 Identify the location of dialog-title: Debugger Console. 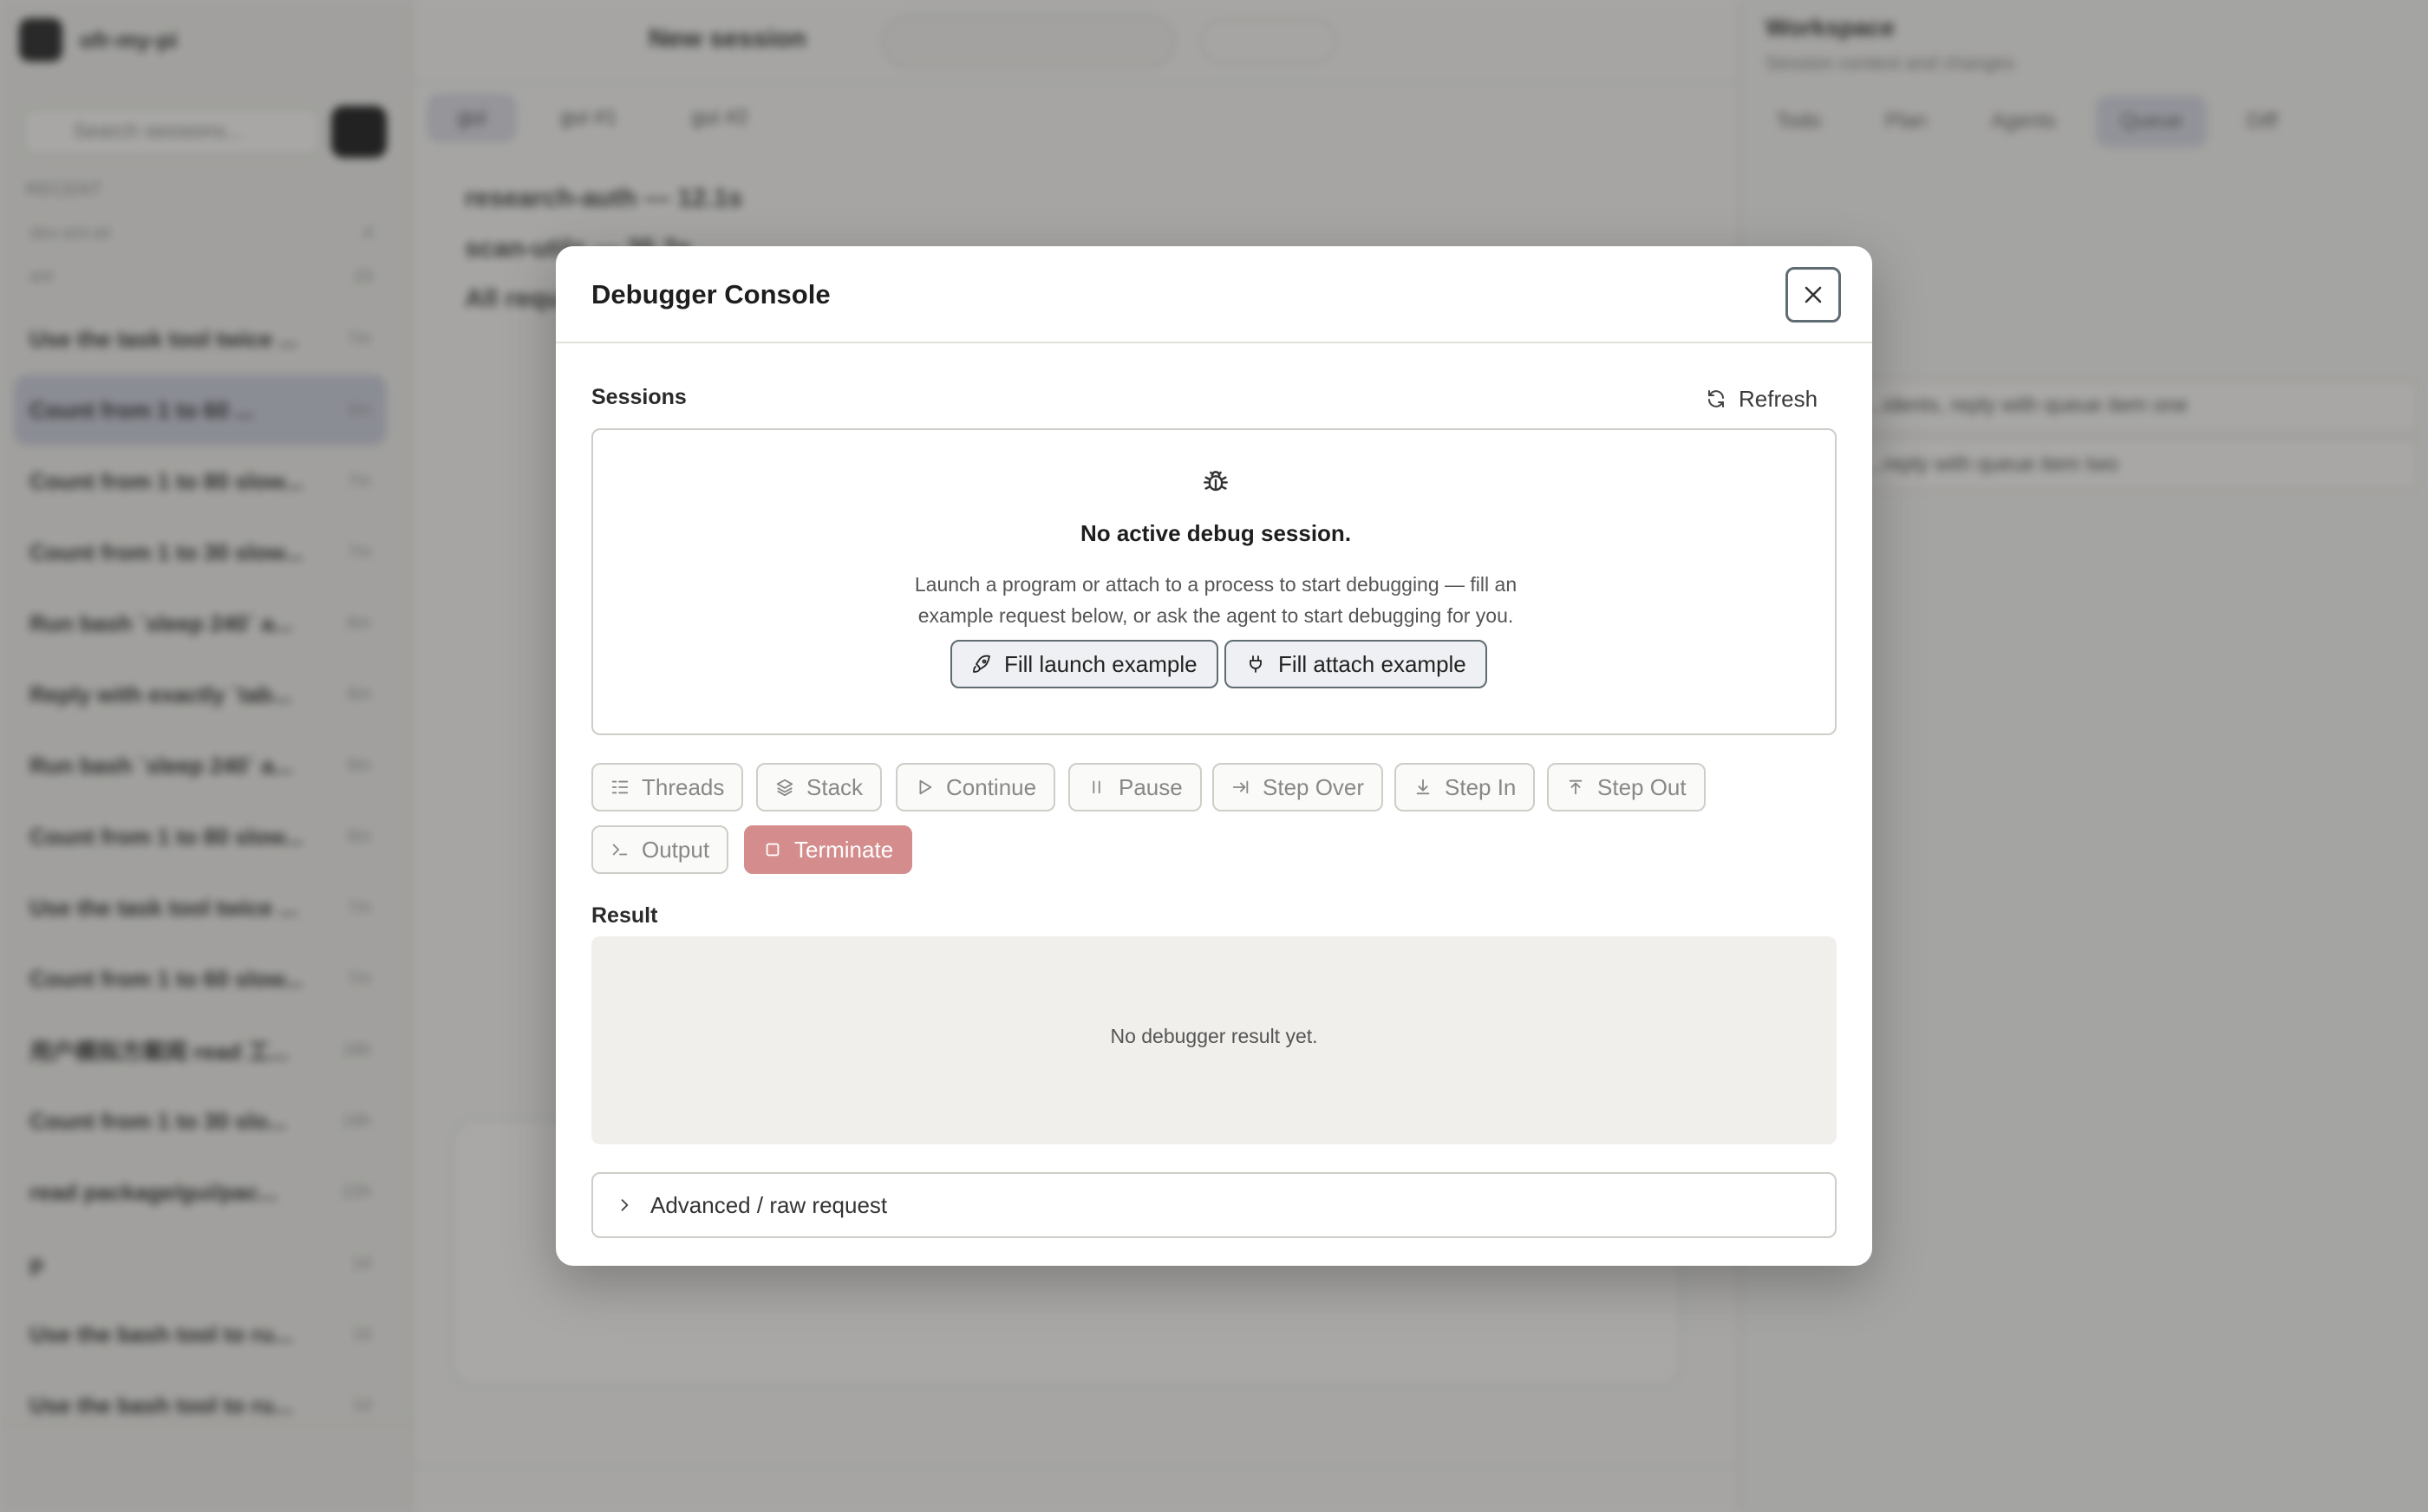
(711, 294).